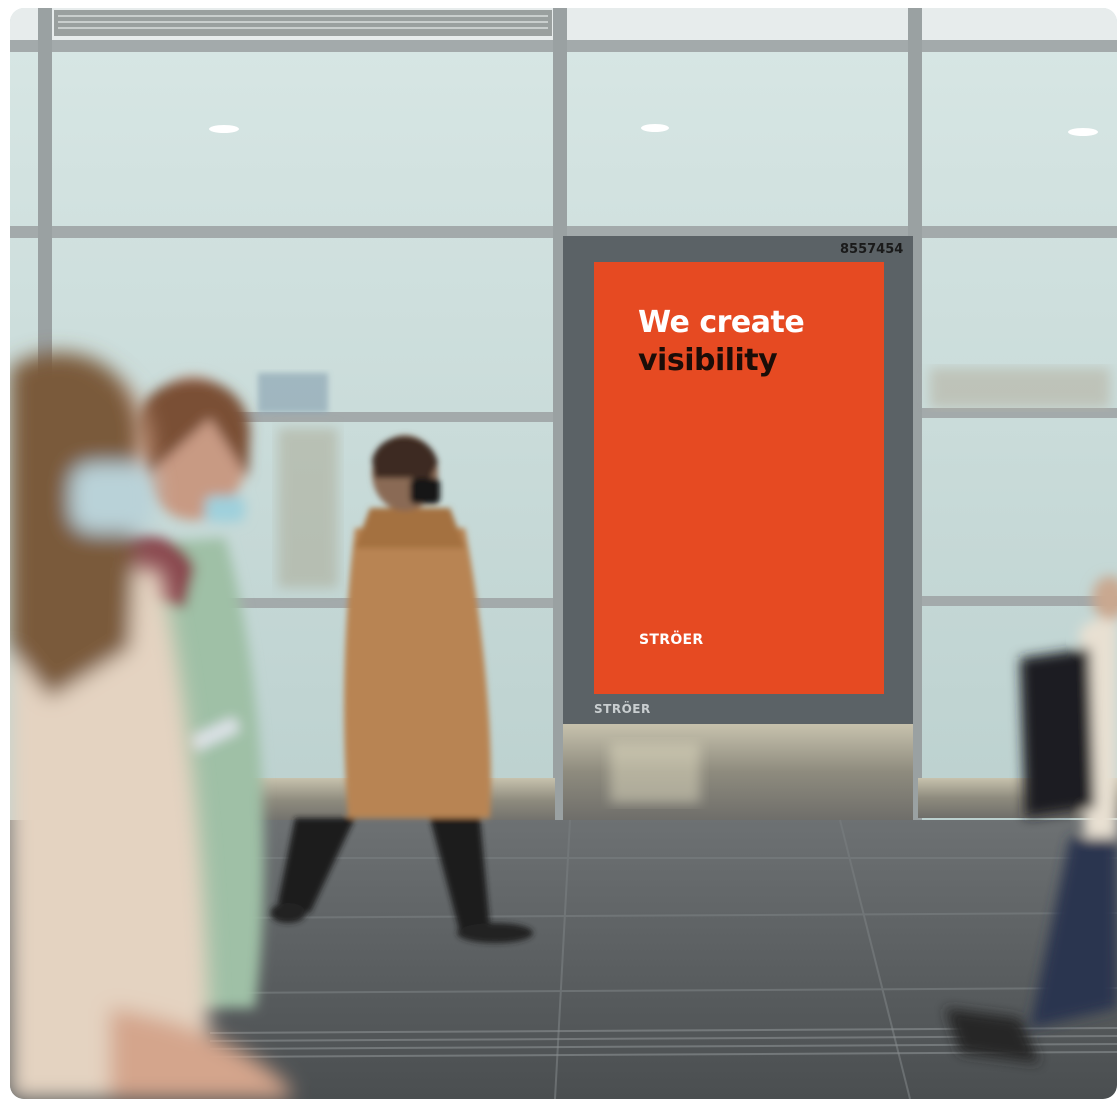 This screenshot has height=1099, width=1117. Describe the element at coordinates (721, 342) in the screenshot. I see `poster-headline: We create visibility` at that location.